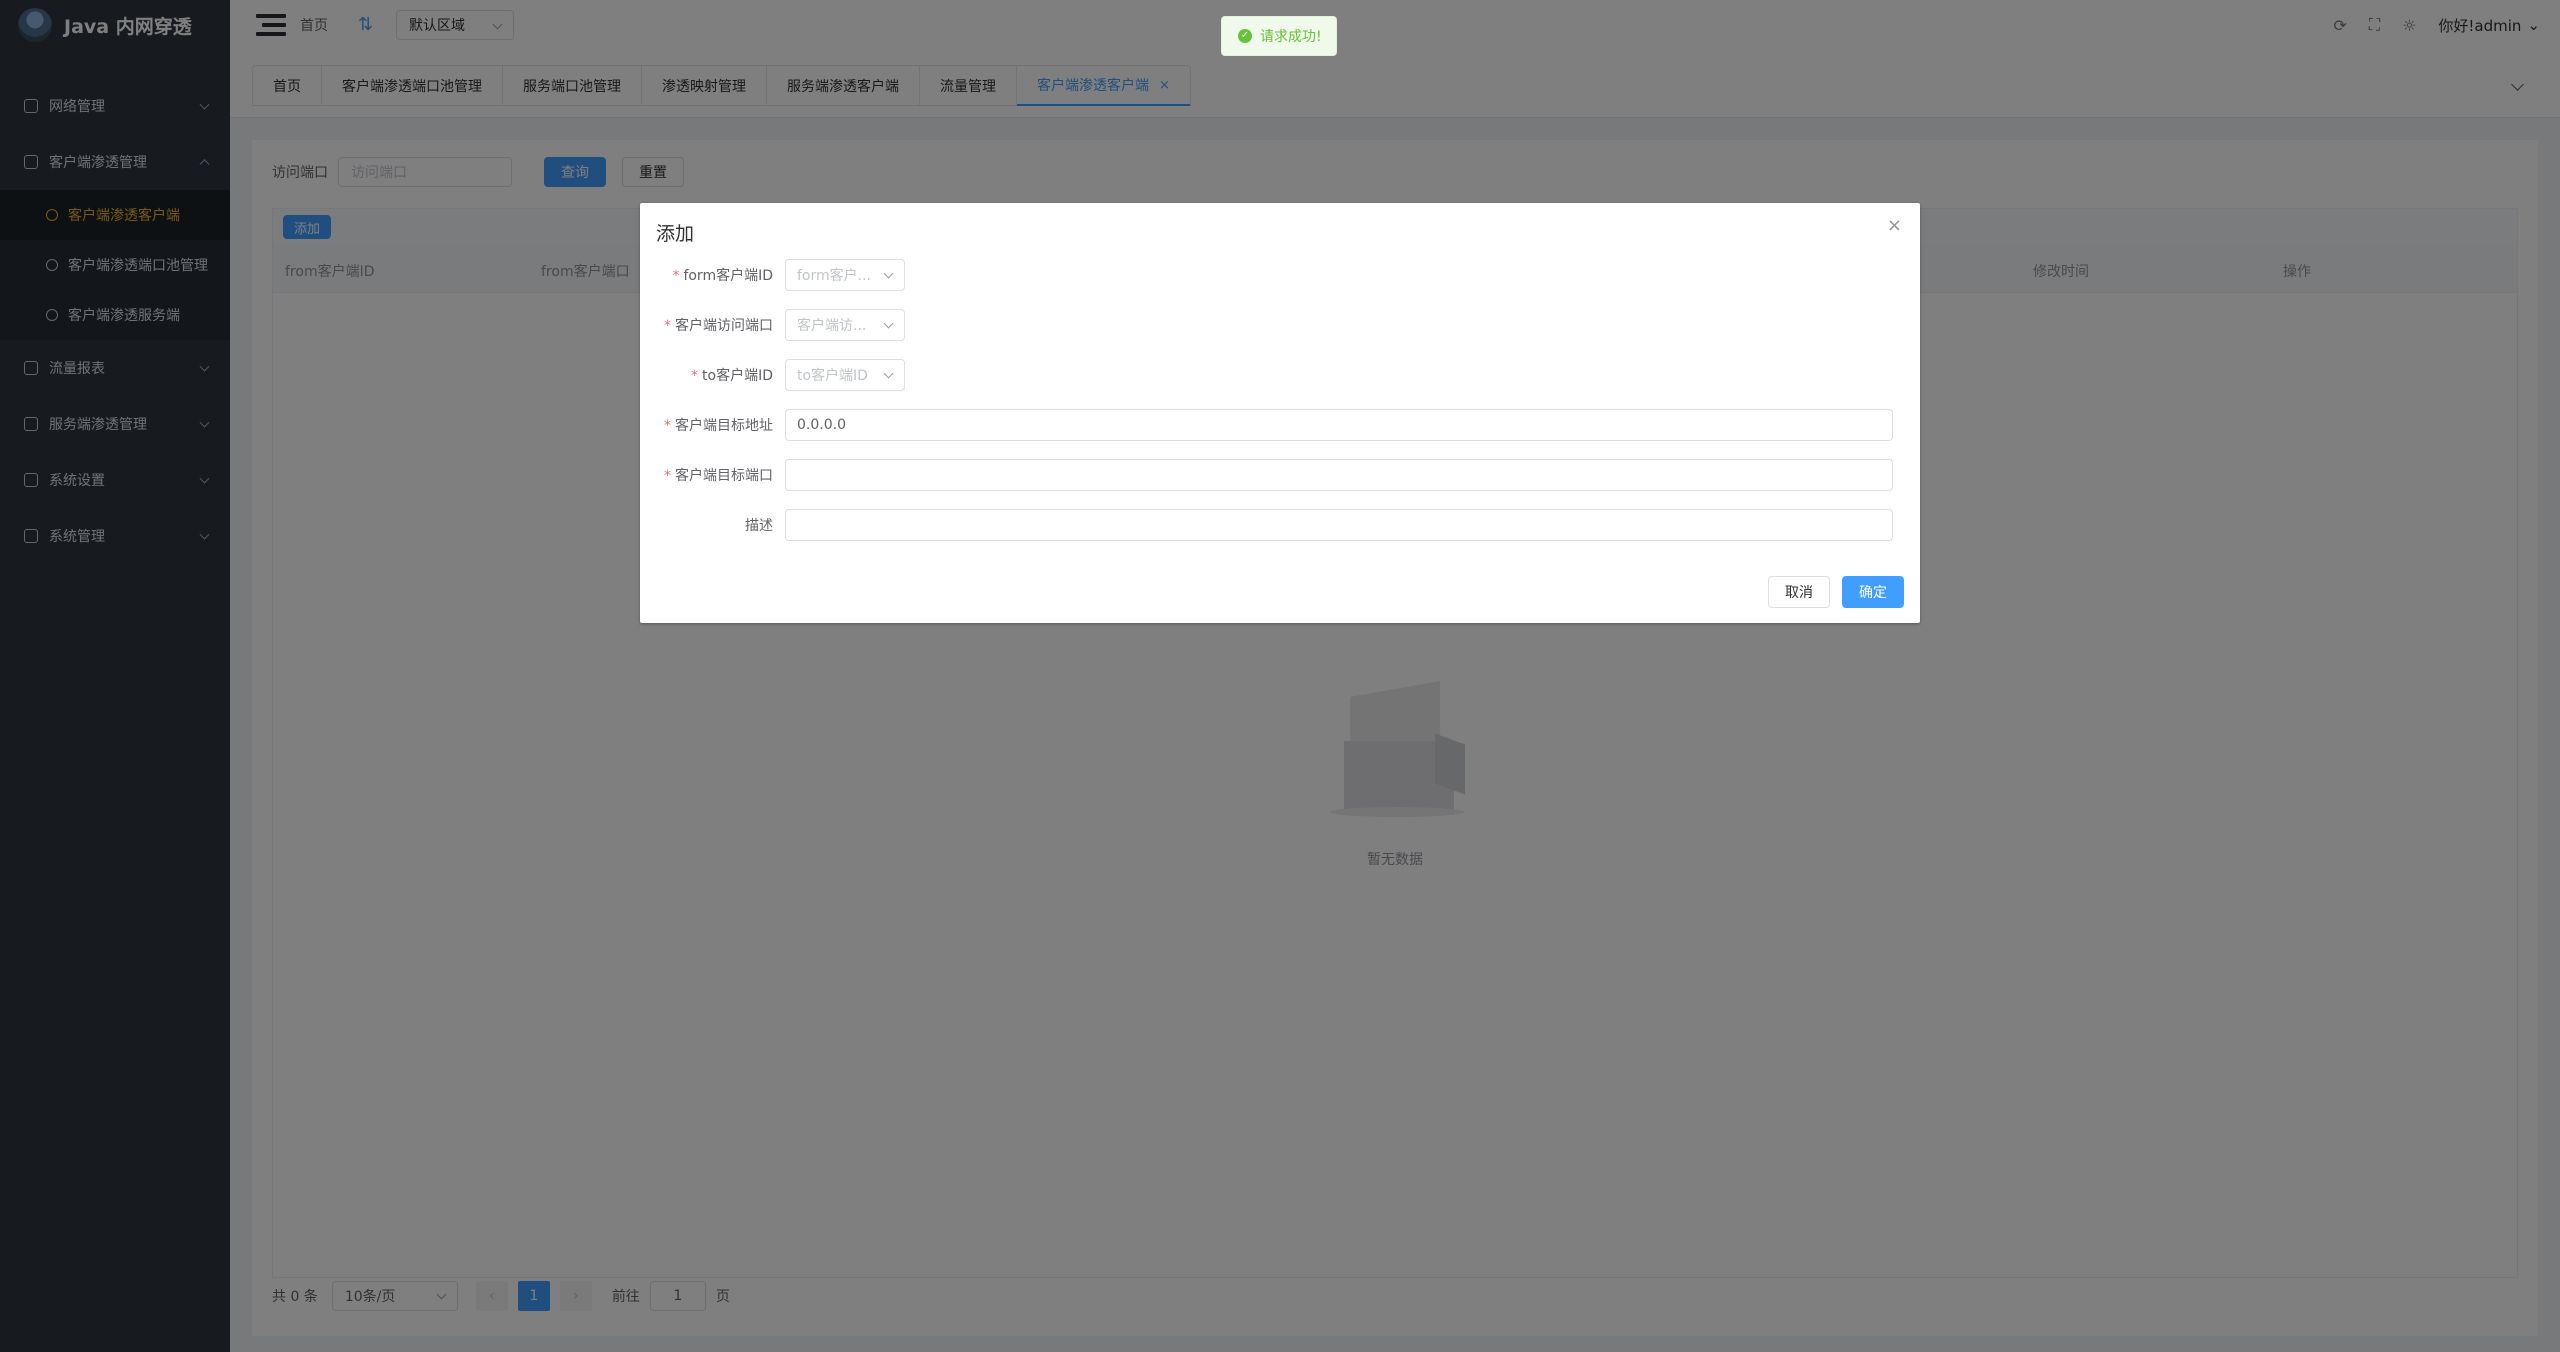 The image size is (2560, 1352). I want to click on form-label: * 客户端目标端口, so click(712, 475).